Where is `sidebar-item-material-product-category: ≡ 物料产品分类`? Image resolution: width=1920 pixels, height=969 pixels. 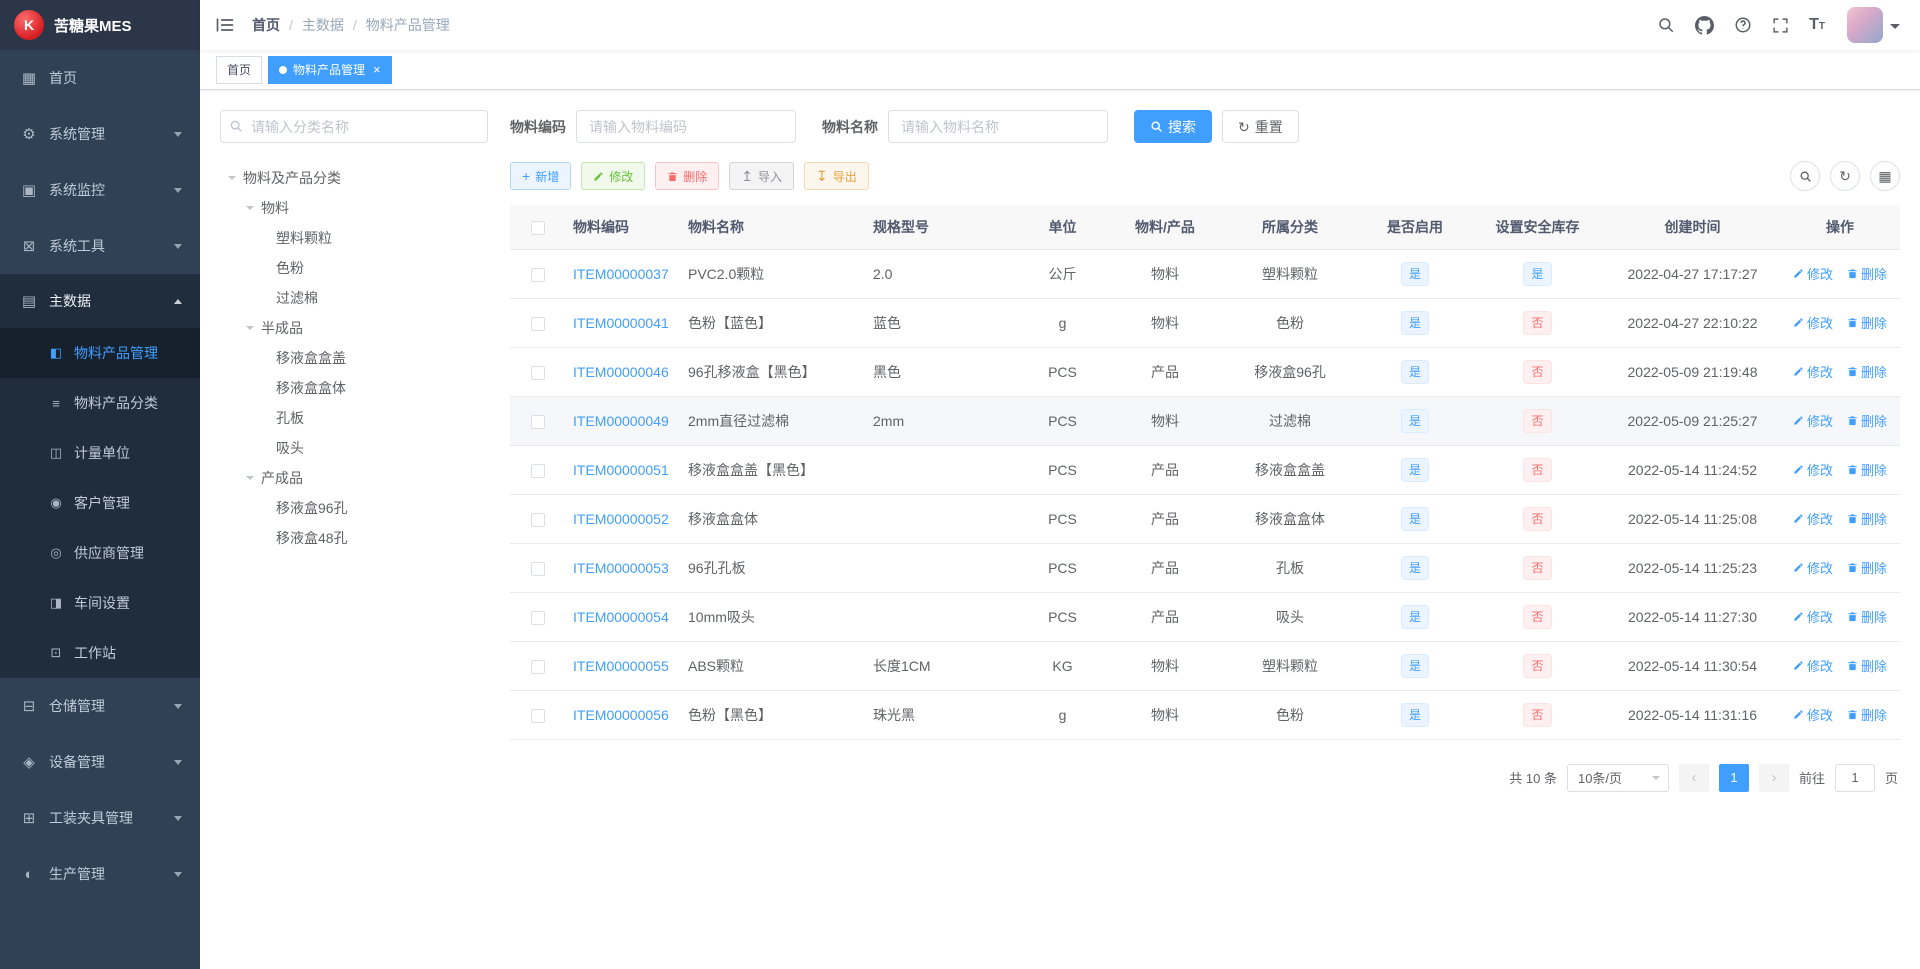
sidebar-item-material-product-category: ≡ 物料产品分类 is located at coordinates (100, 403).